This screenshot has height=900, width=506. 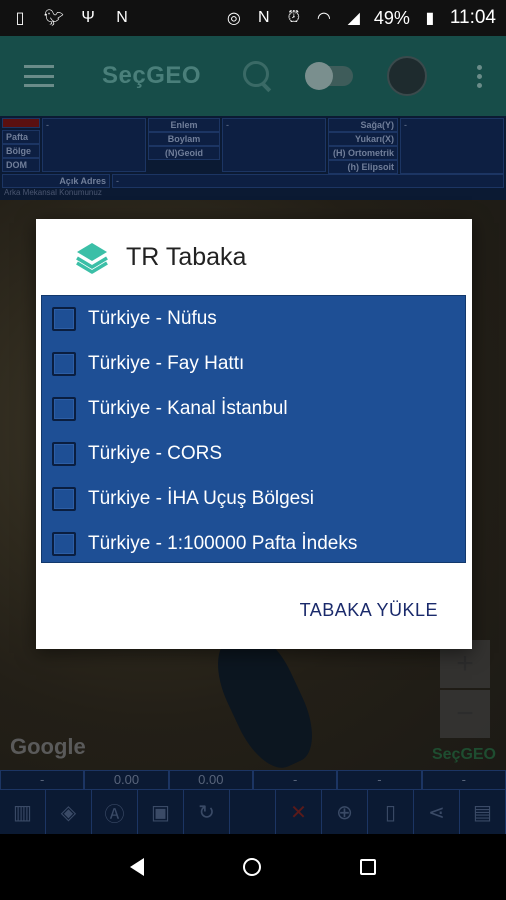 I want to click on value-col1: -, so click(x=94, y=145).